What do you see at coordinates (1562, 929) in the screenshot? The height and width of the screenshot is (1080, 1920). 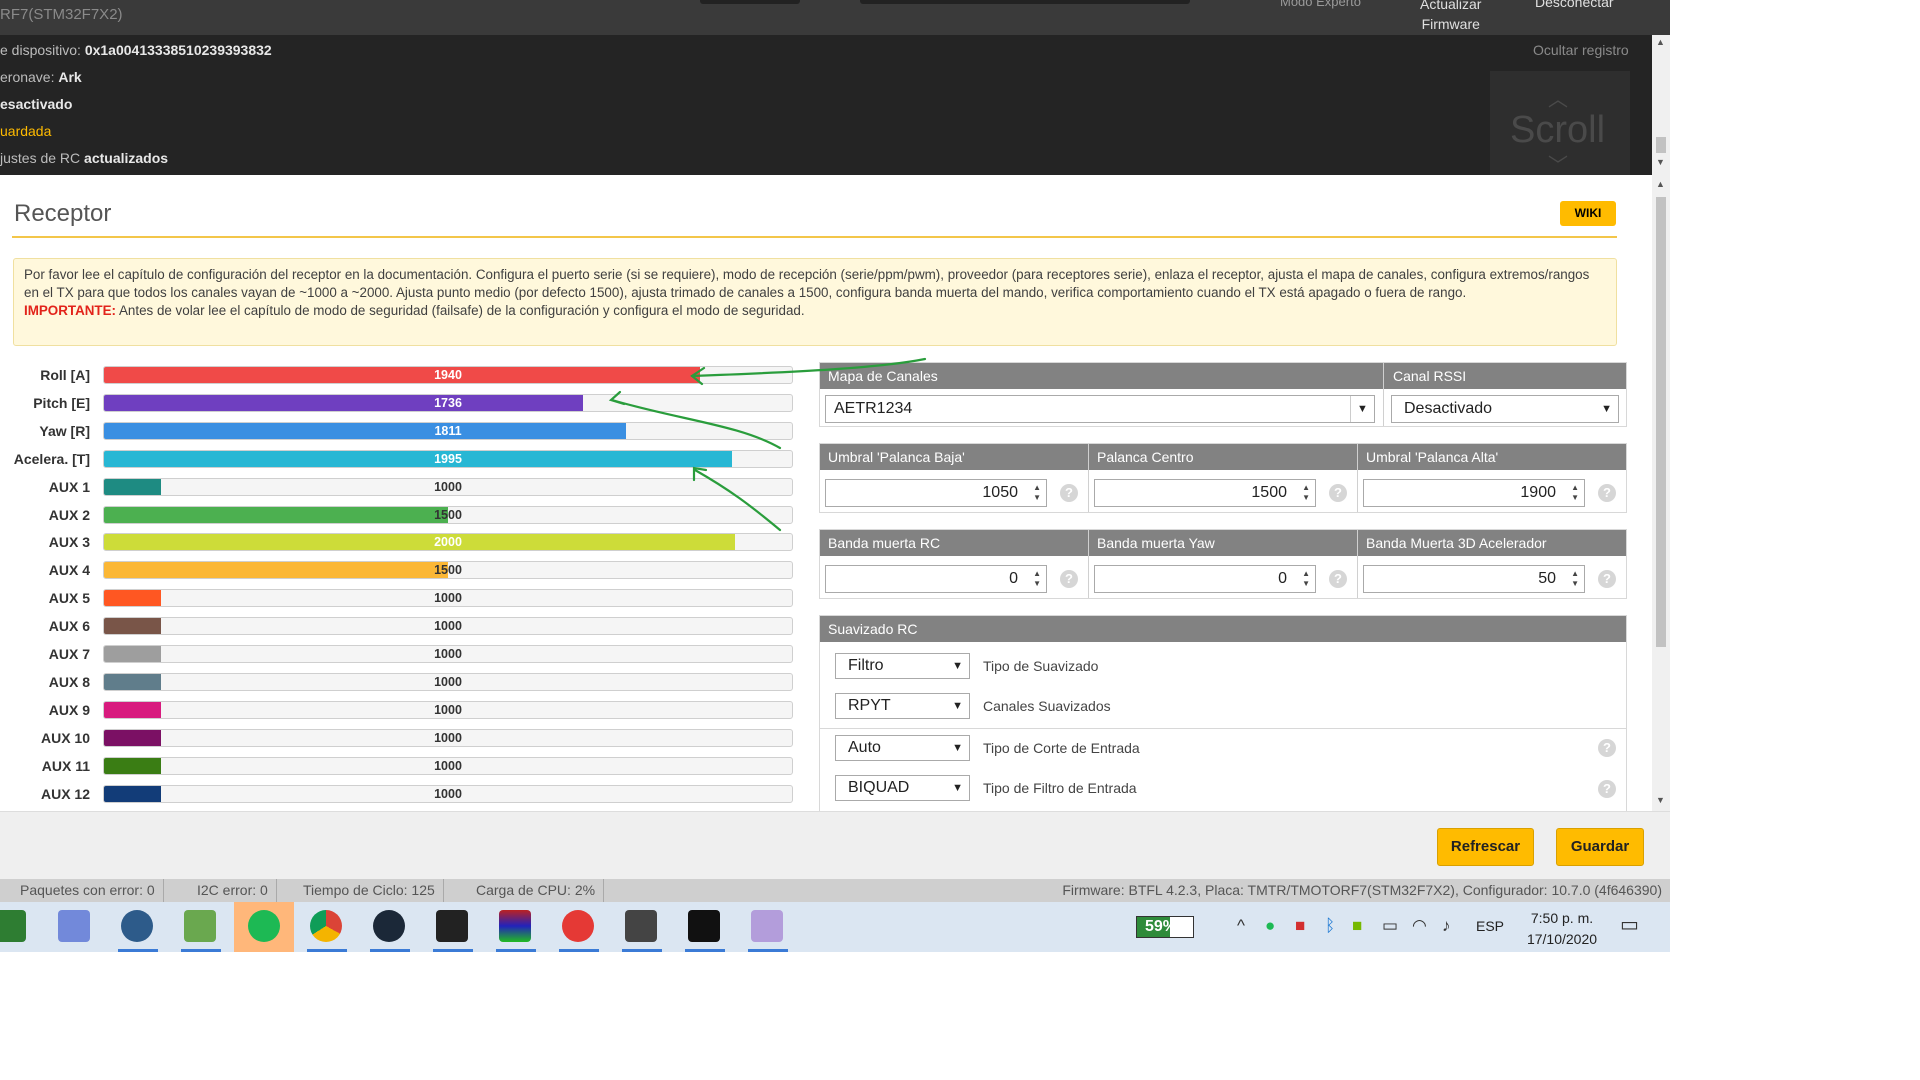 I see `clock: 7:50 p. m. 17/10/2020` at bounding box center [1562, 929].